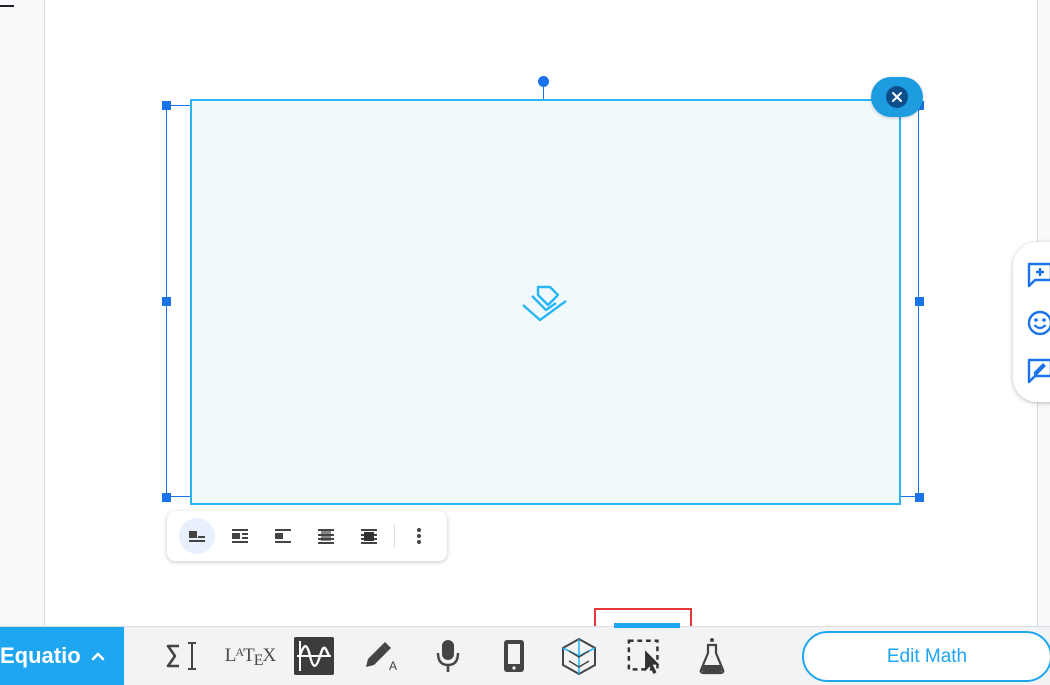 This screenshot has width=1050, height=685. I want to click on behind-text-button, so click(326, 536).